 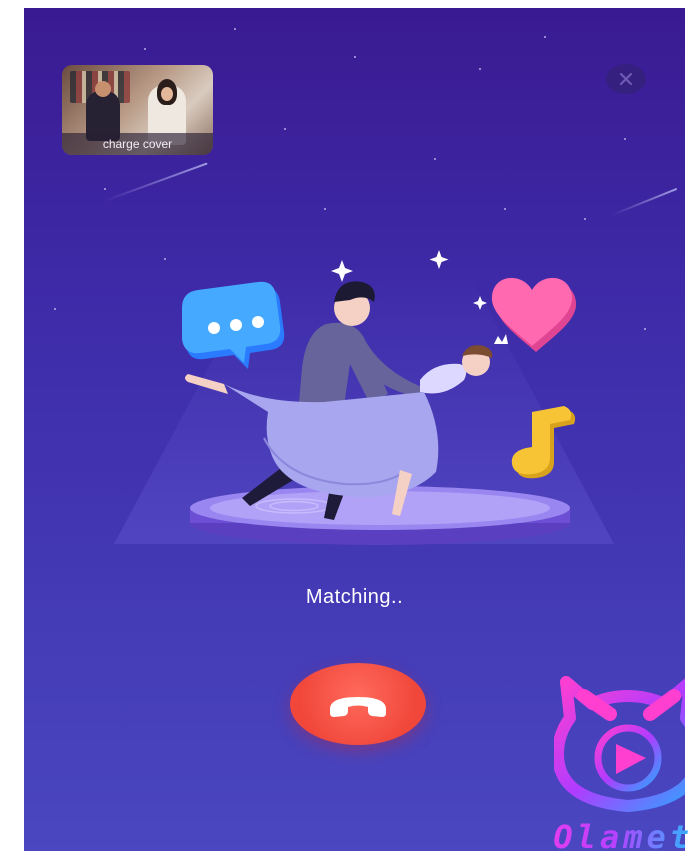 I want to click on matching-status: Matching.., so click(x=354, y=597).